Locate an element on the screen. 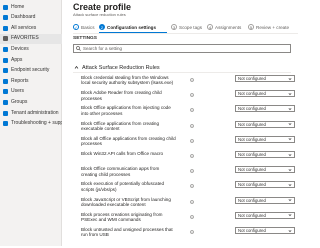  sidebar-item-label: Tenant administration is located at coordinates (35, 112).